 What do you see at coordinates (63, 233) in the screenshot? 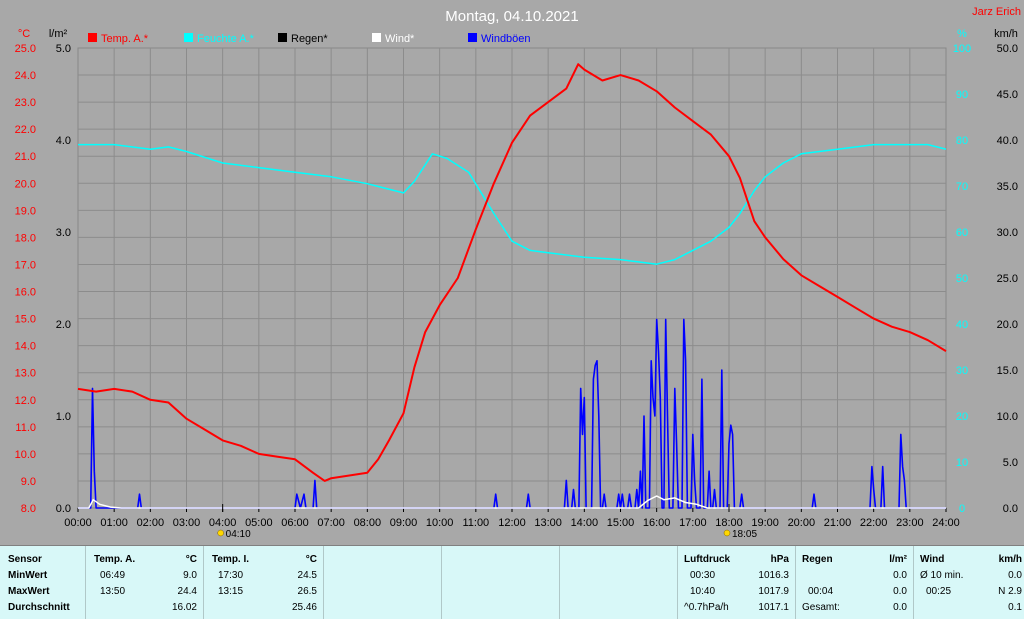
I see `rain-tick-label: 3.0` at bounding box center [63, 233].